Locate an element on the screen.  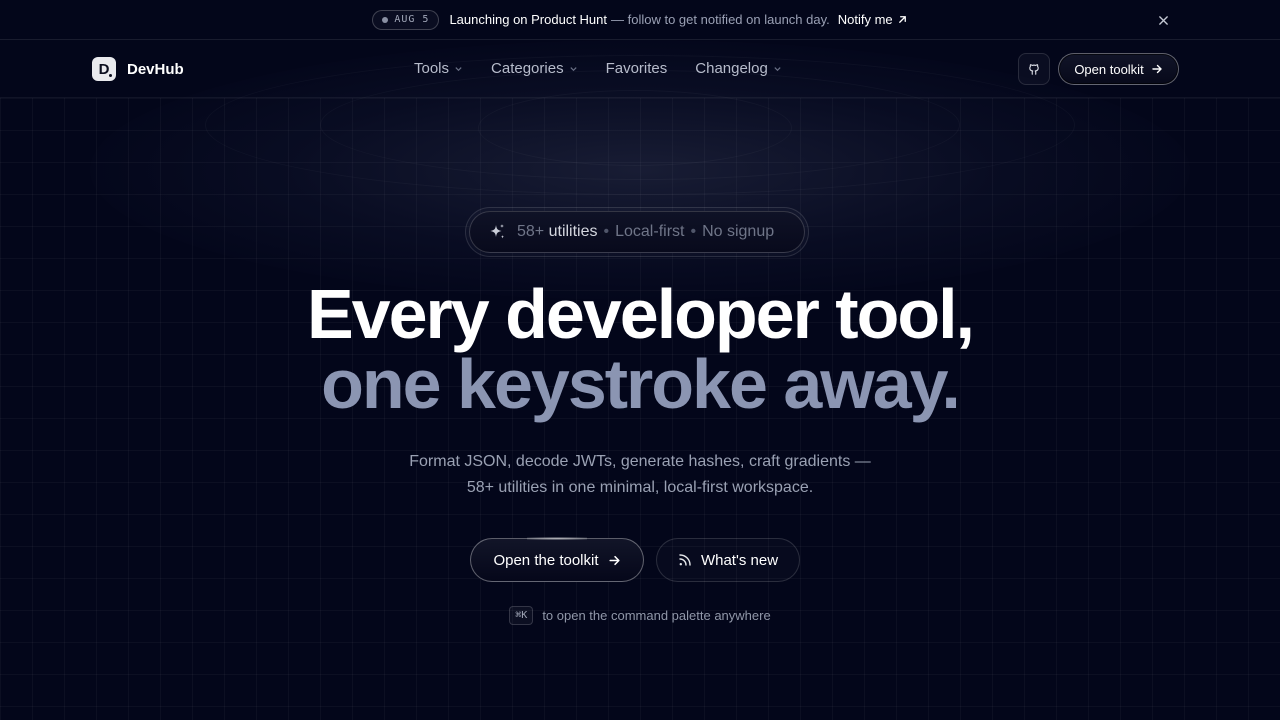
nav-item-changelog: Changelog is located at coordinates (738, 68).